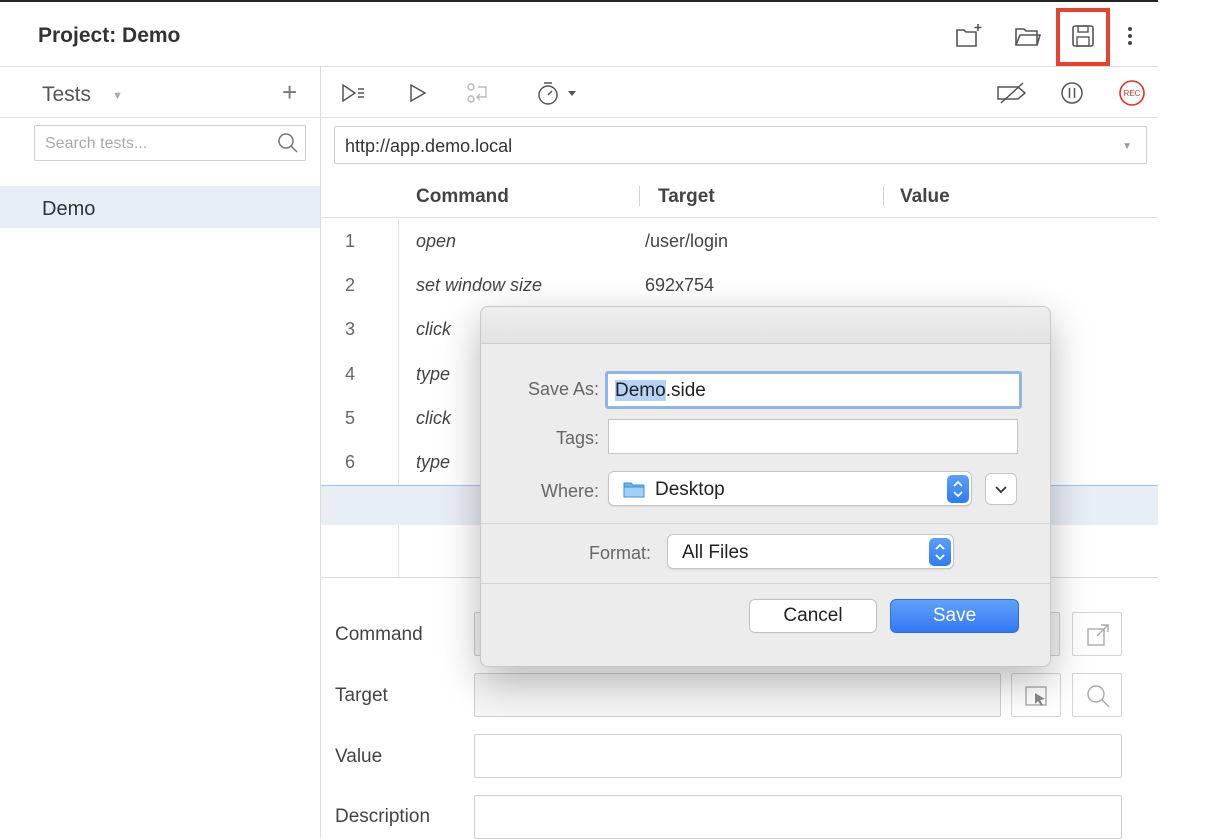  Describe the element at coordinates (813, 390) in the screenshot. I see `save-as-input: Demo.side` at that location.